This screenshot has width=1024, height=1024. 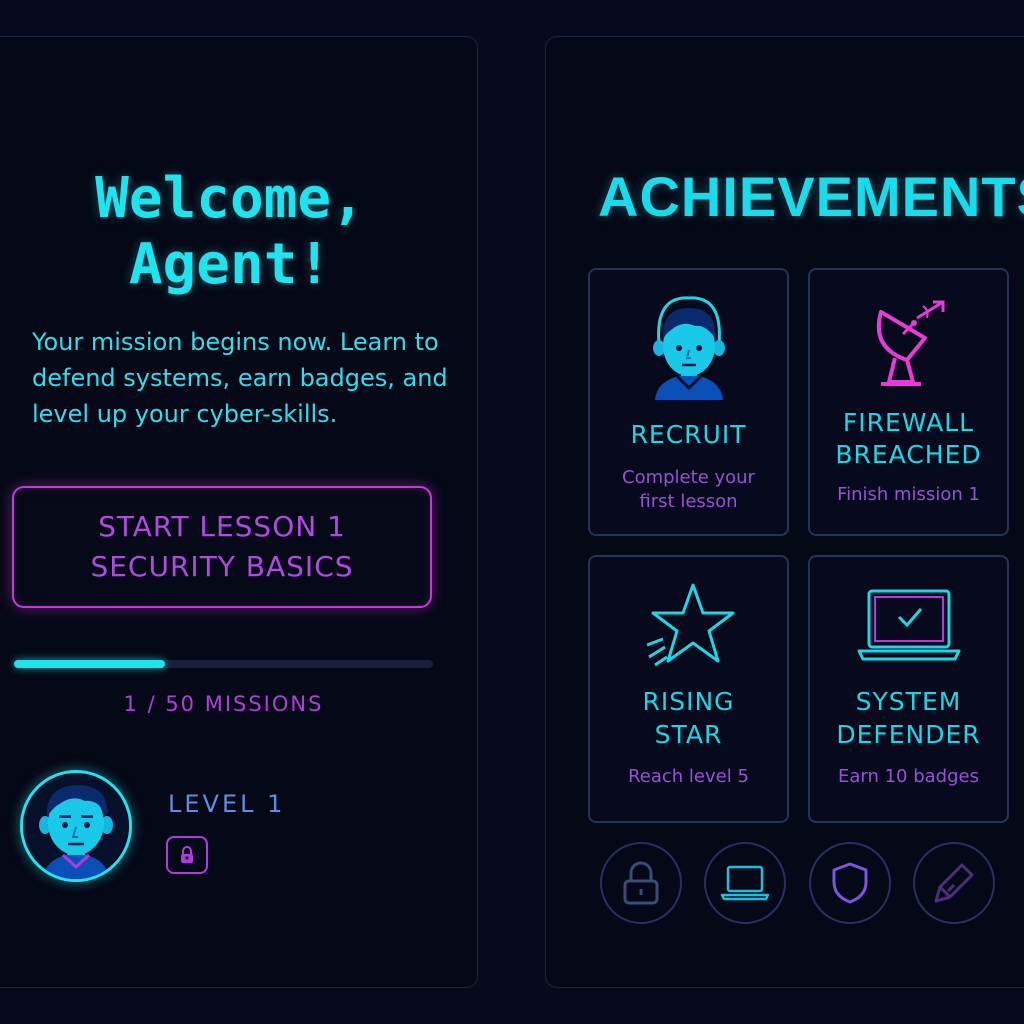 What do you see at coordinates (688, 402) in the screenshot?
I see `achievement-card-recruit: RECRUIT Complete your first lesson` at bounding box center [688, 402].